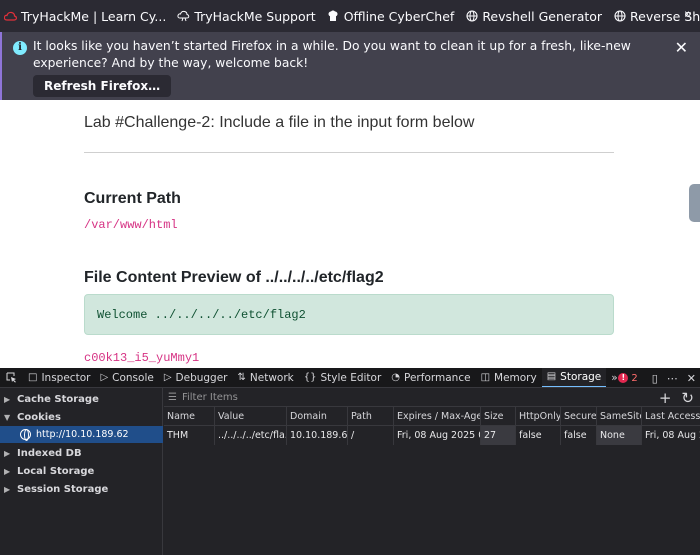 The height and width of the screenshot is (555, 700). I want to click on cookie-host-label: http://10.10.189.62, so click(82, 434).